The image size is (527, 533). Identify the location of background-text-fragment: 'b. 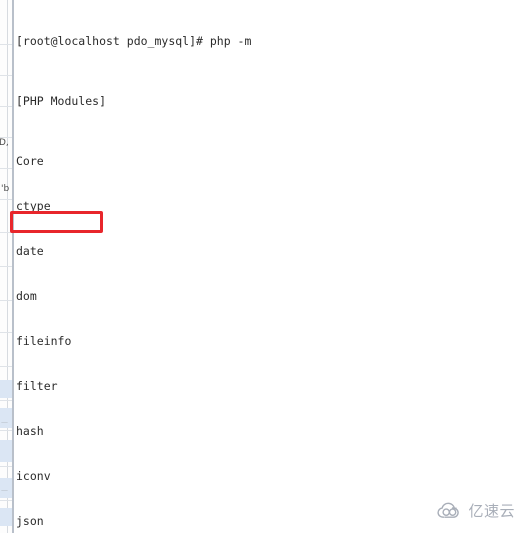
(5, 189).